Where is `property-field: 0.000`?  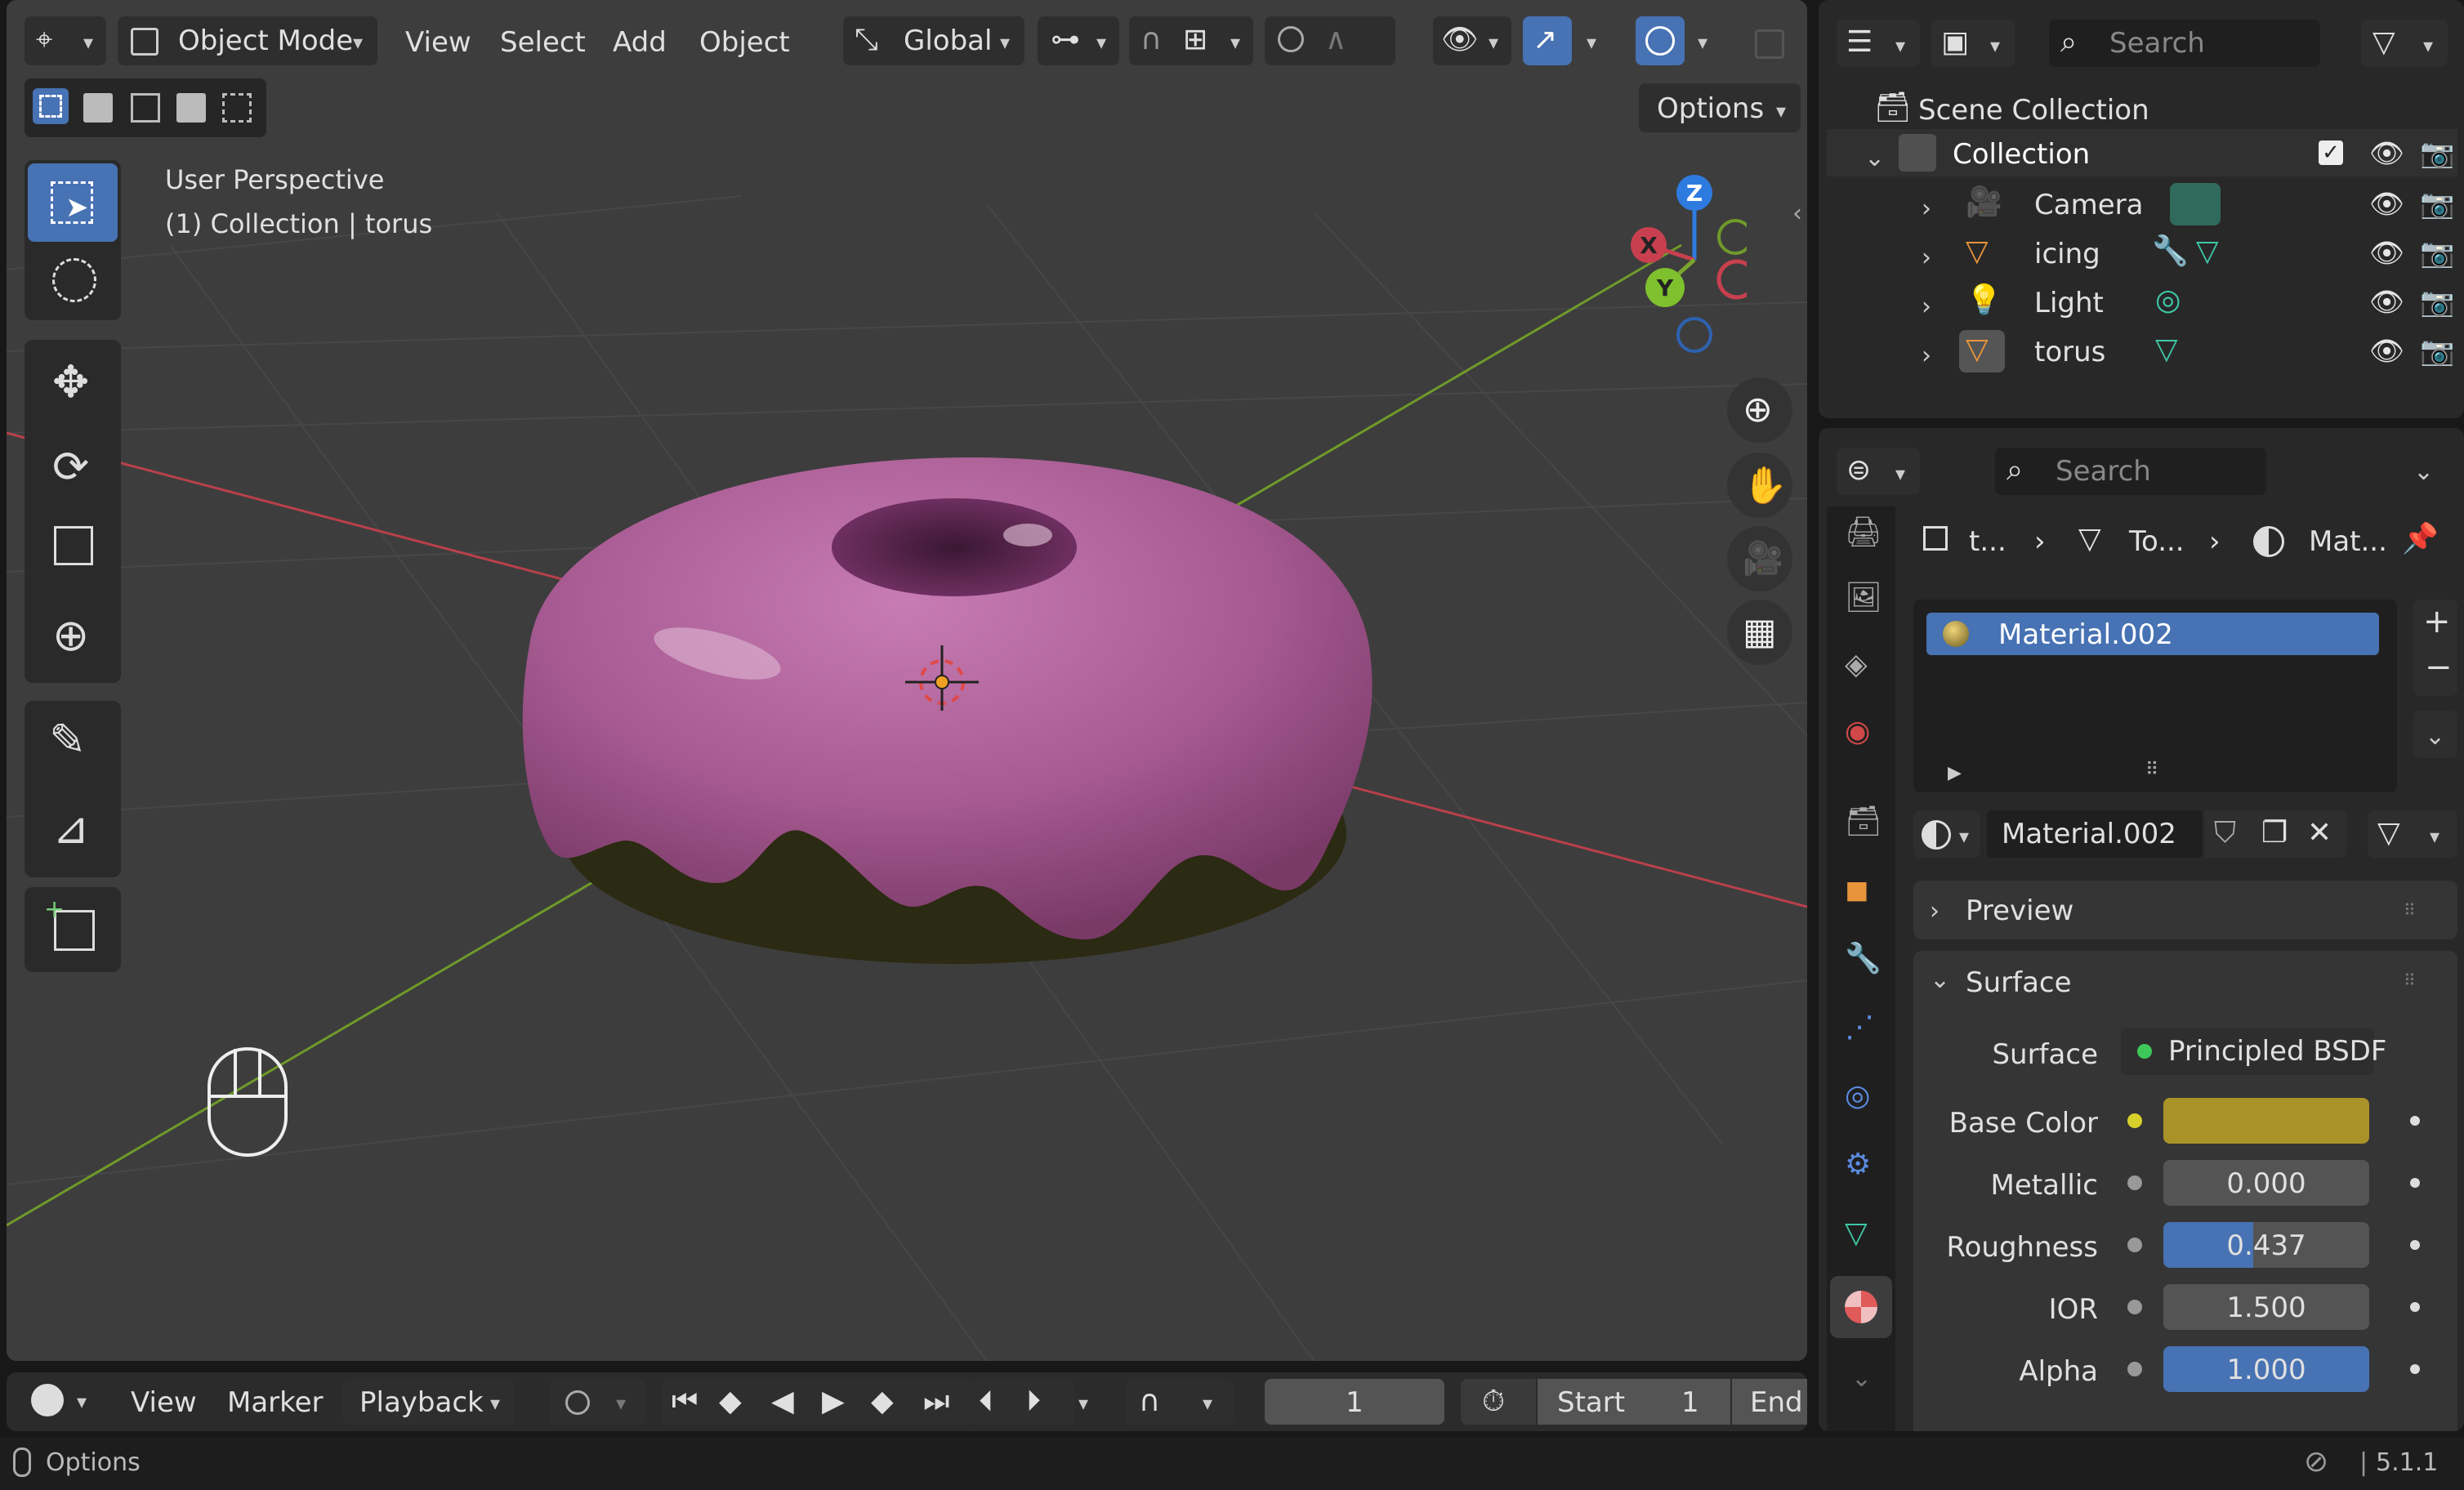 property-field: 0.000 is located at coordinates (2266, 1183).